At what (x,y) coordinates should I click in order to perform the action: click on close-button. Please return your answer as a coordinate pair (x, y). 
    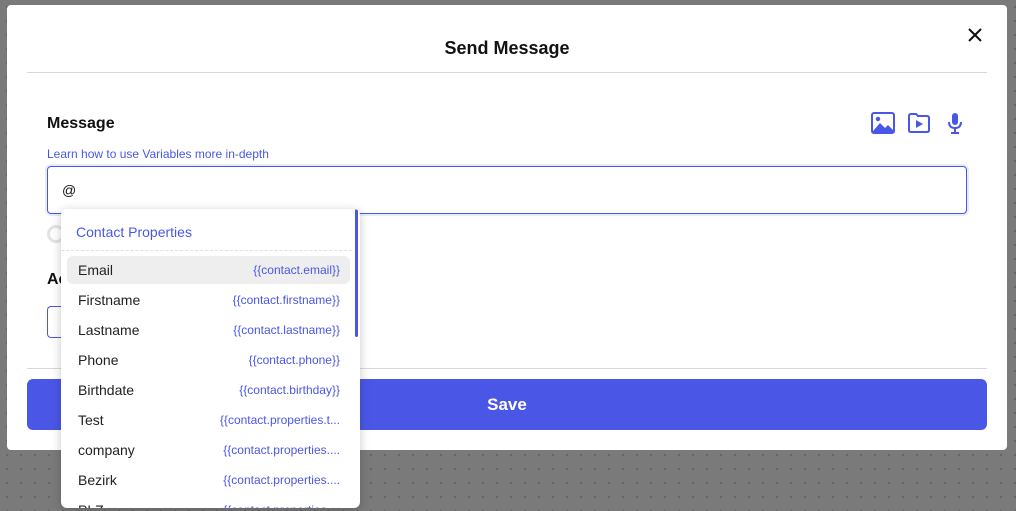
    Looking at the image, I should click on (975, 35).